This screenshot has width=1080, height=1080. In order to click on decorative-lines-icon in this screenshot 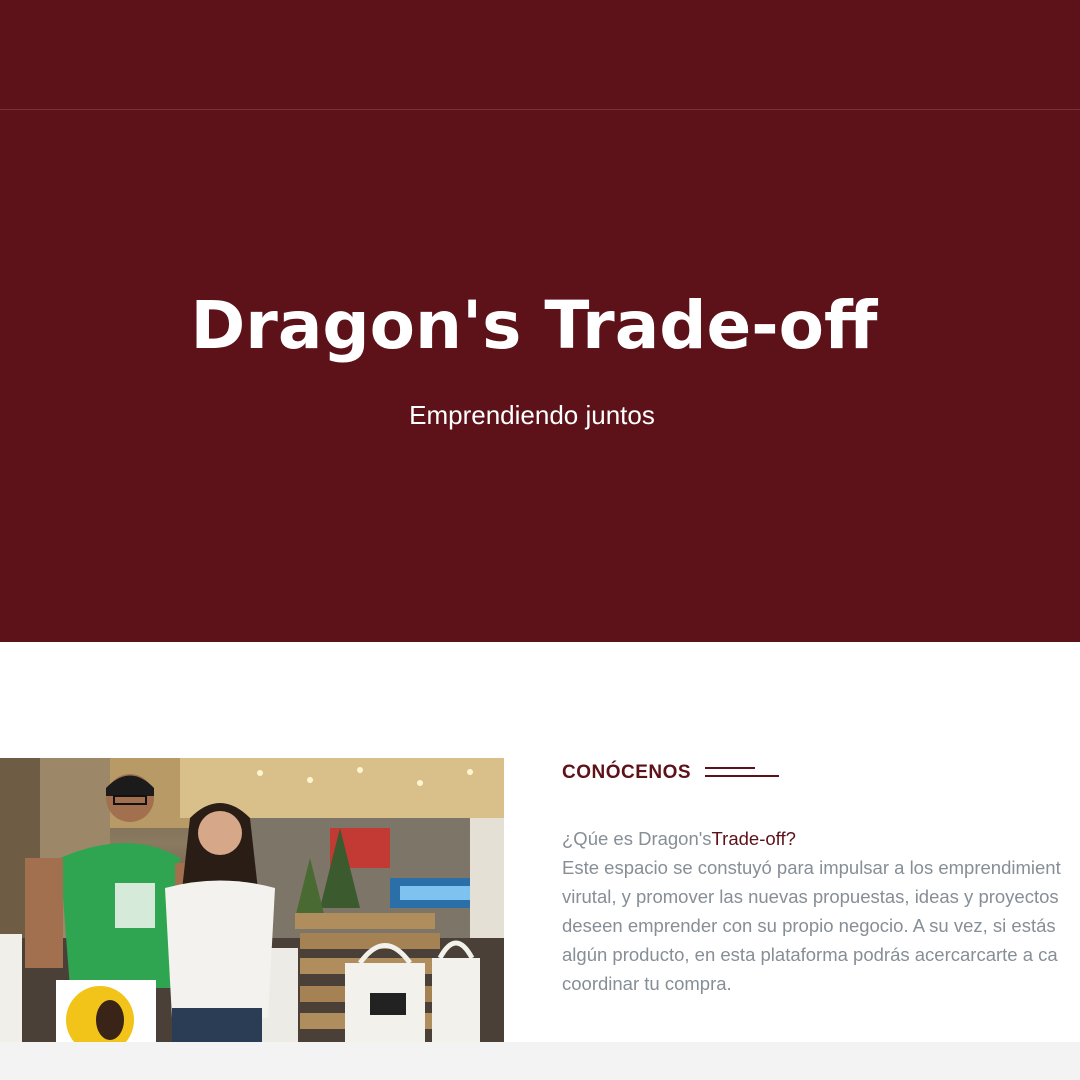, I will do `click(742, 773)`.